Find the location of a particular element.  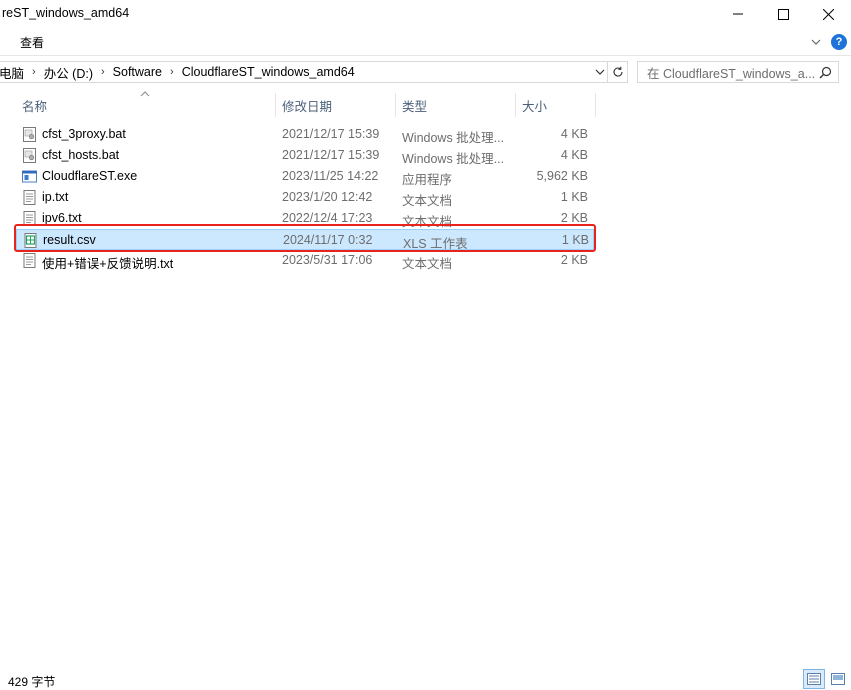

file-name: result.csv is located at coordinates (69, 240).